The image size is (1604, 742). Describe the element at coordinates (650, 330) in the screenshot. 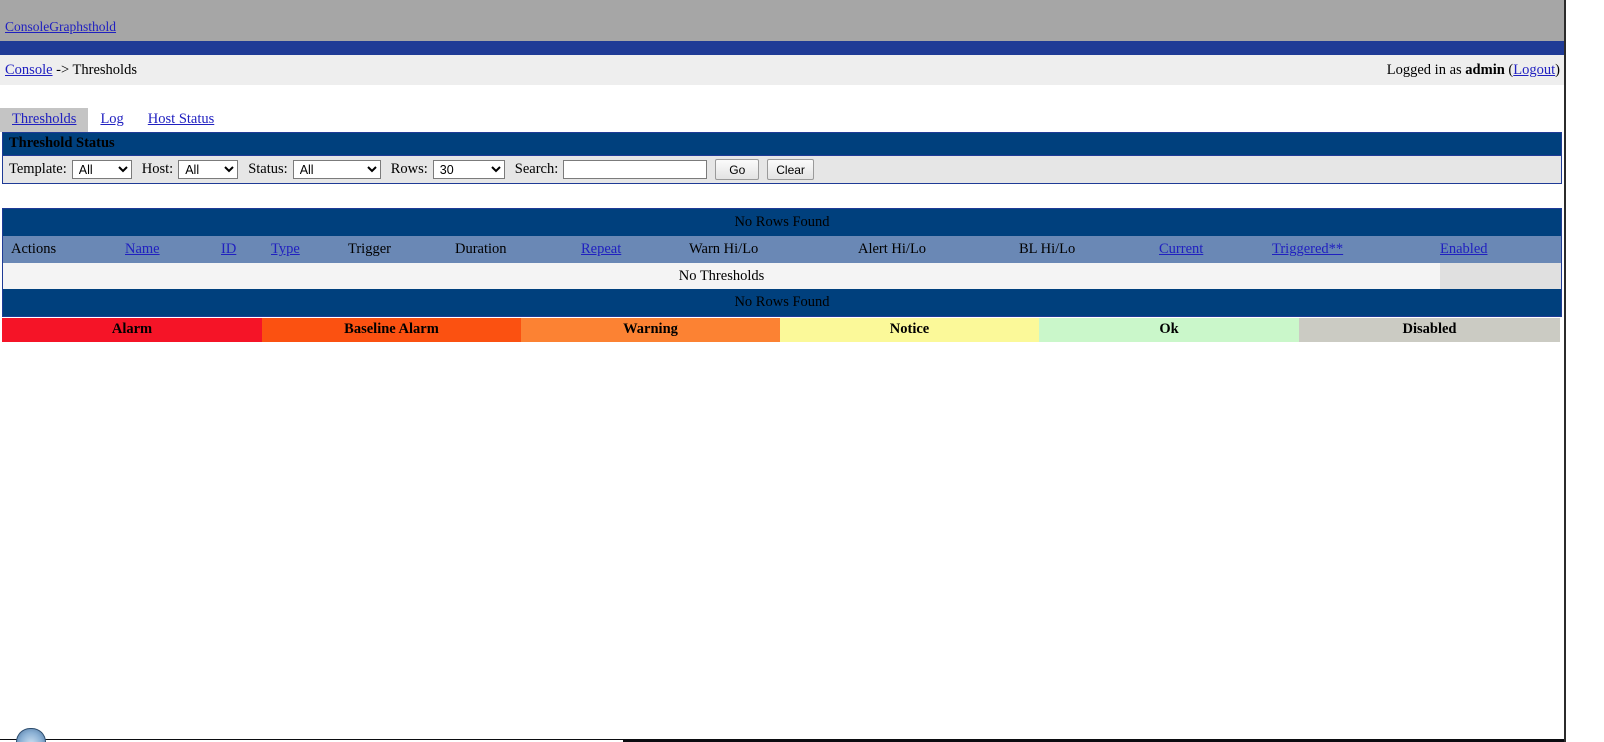

I see `legend-warning: Warning` at that location.